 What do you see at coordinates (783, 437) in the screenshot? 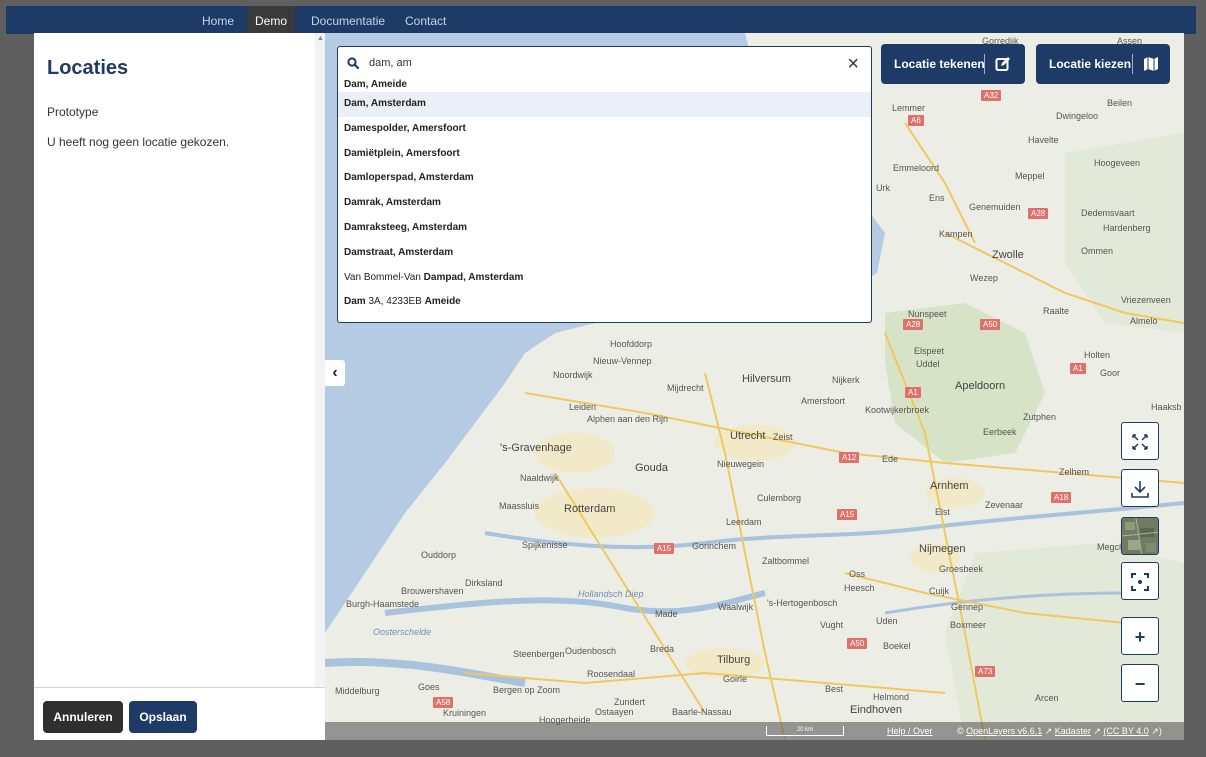
I see `map-label: Zeist` at bounding box center [783, 437].